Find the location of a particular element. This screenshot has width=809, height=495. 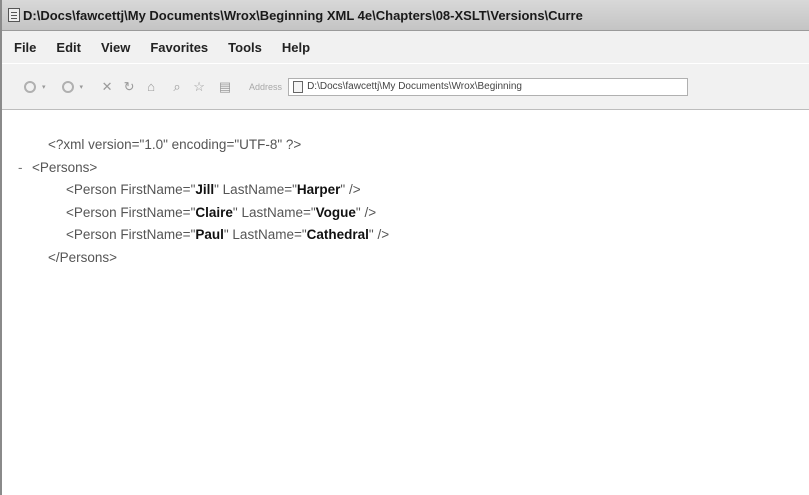

page-icon is located at coordinates (298, 86).